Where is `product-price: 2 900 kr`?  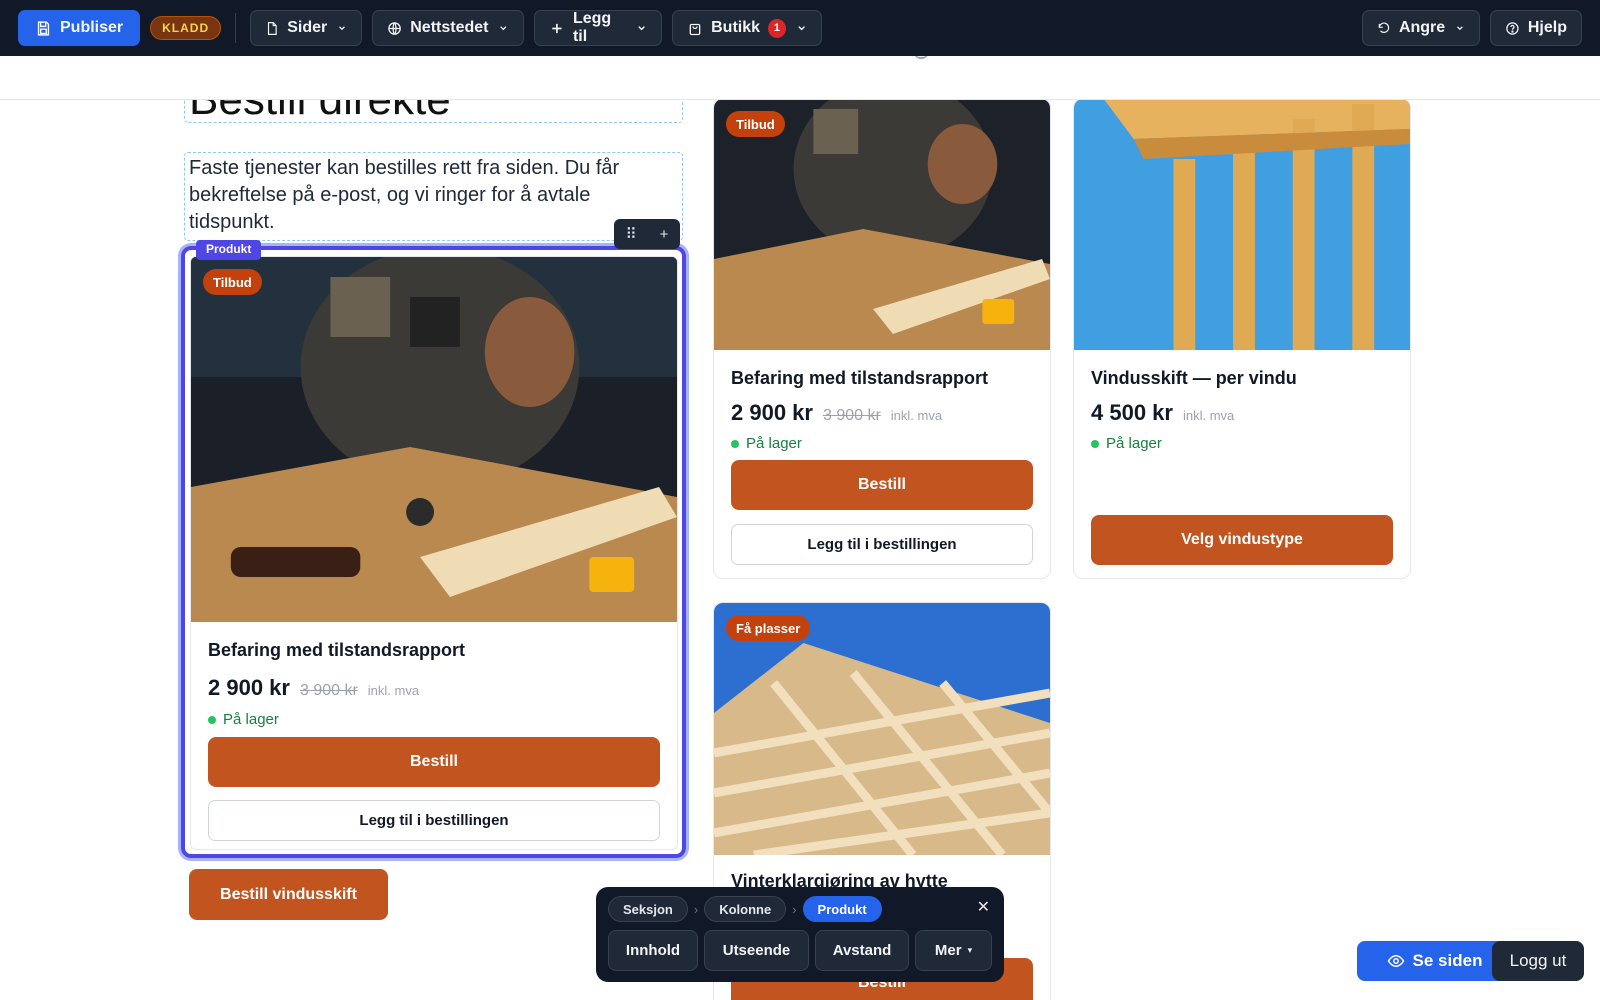
product-price: 2 900 kr is located at coordinates (772, 412).